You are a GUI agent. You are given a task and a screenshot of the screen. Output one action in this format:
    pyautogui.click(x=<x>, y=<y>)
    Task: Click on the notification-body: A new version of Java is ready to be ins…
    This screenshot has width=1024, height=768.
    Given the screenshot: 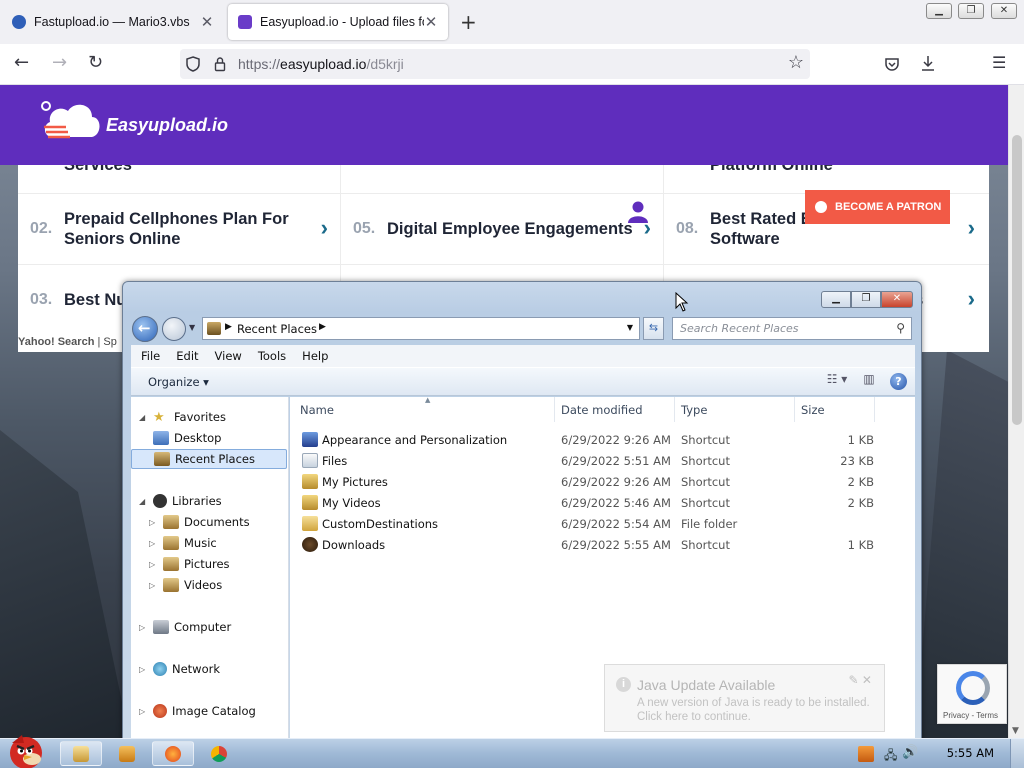 What is the action you would take?
    pyautogui.click(x=757, y=710)
    